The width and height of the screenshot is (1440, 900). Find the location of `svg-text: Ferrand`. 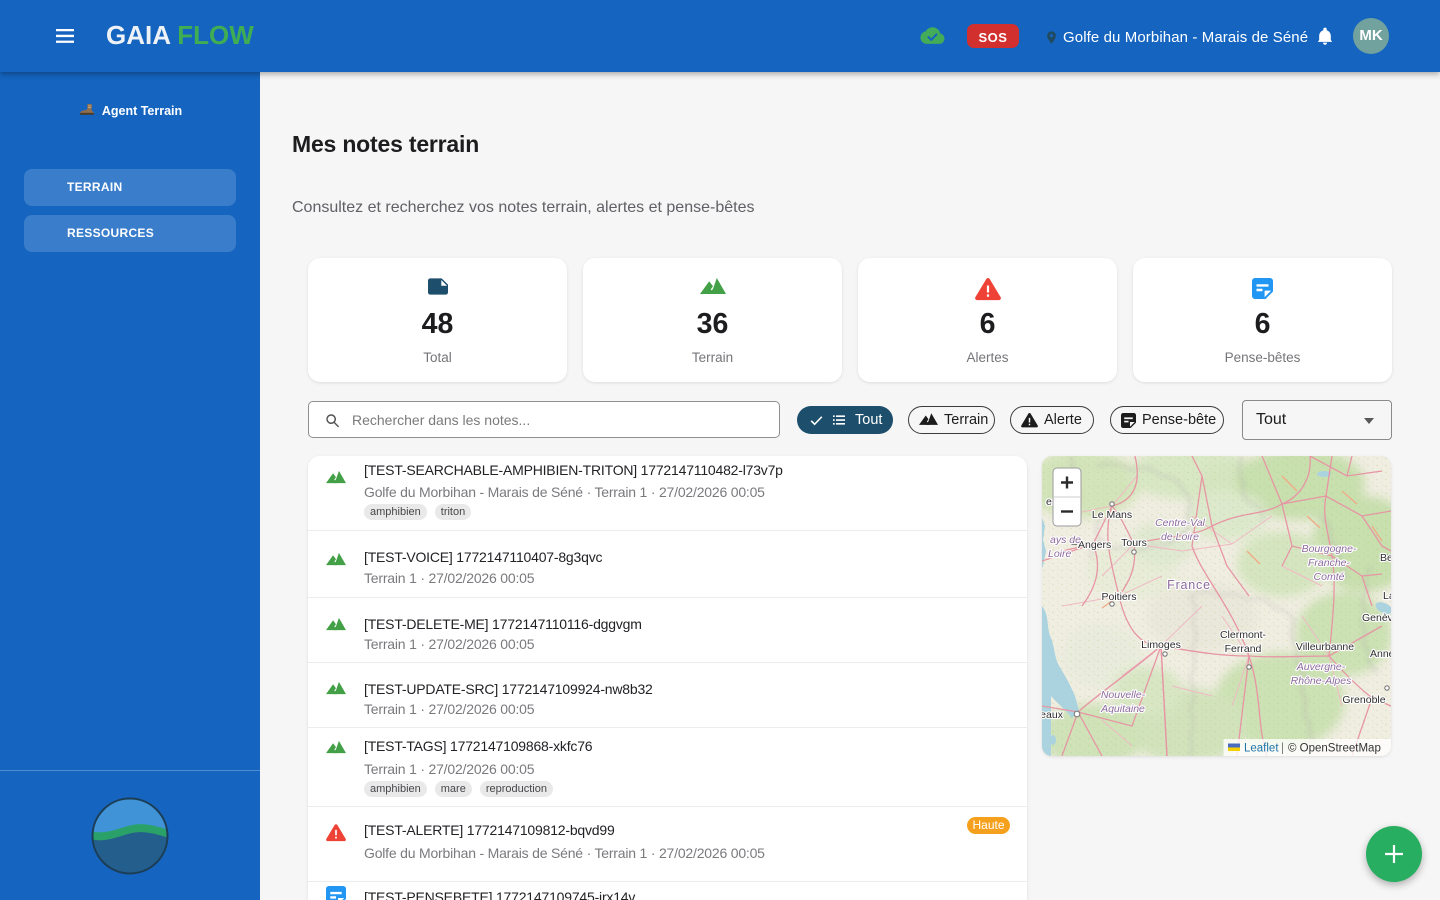

svg-text: Ferrand is located at coordinates (1243, 649).